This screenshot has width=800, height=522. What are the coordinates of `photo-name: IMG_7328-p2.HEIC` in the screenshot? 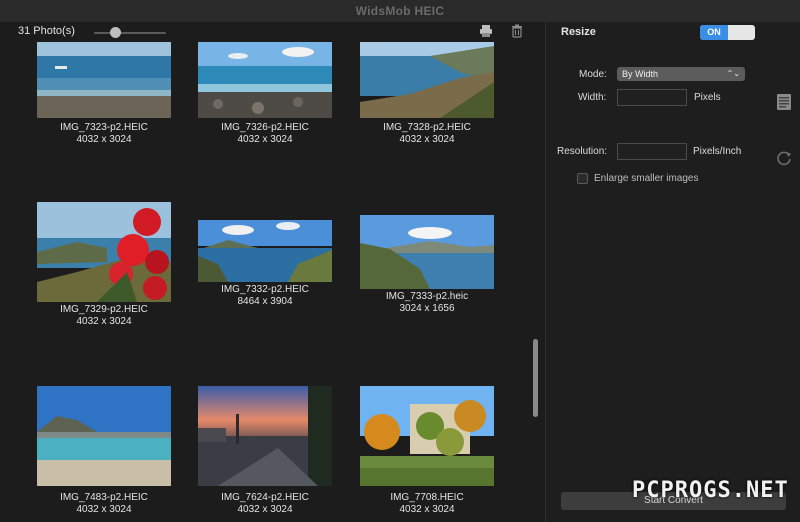 It's located at (427, 127).